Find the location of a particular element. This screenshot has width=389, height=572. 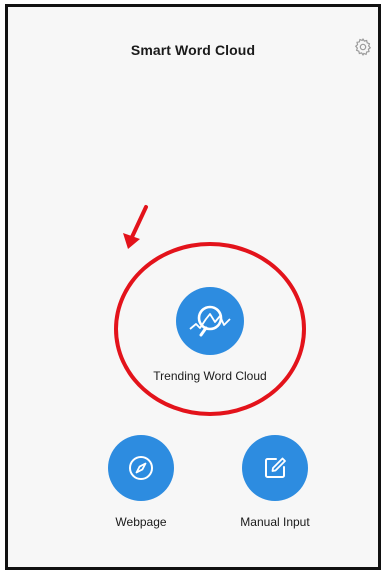

search-chart-icon is located at coordinates (210, 321).